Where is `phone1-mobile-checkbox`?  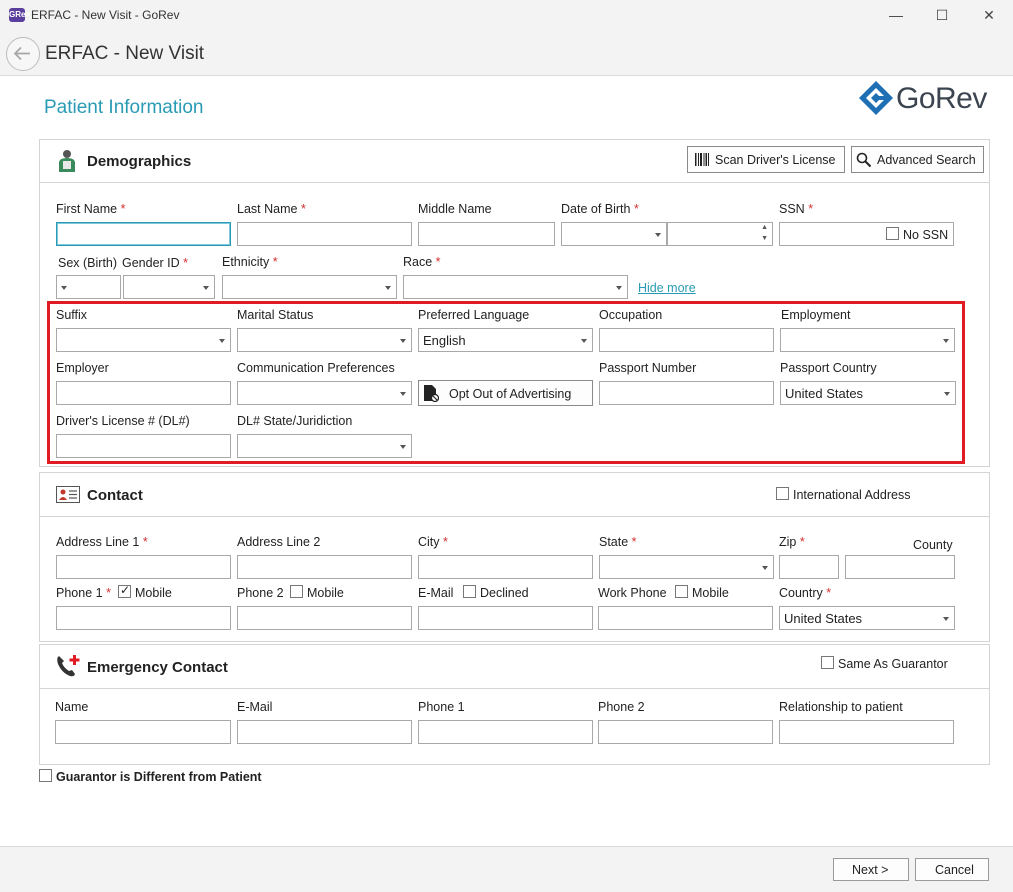 phone1-mobile-checkbox is located at coordinates (124, 590).